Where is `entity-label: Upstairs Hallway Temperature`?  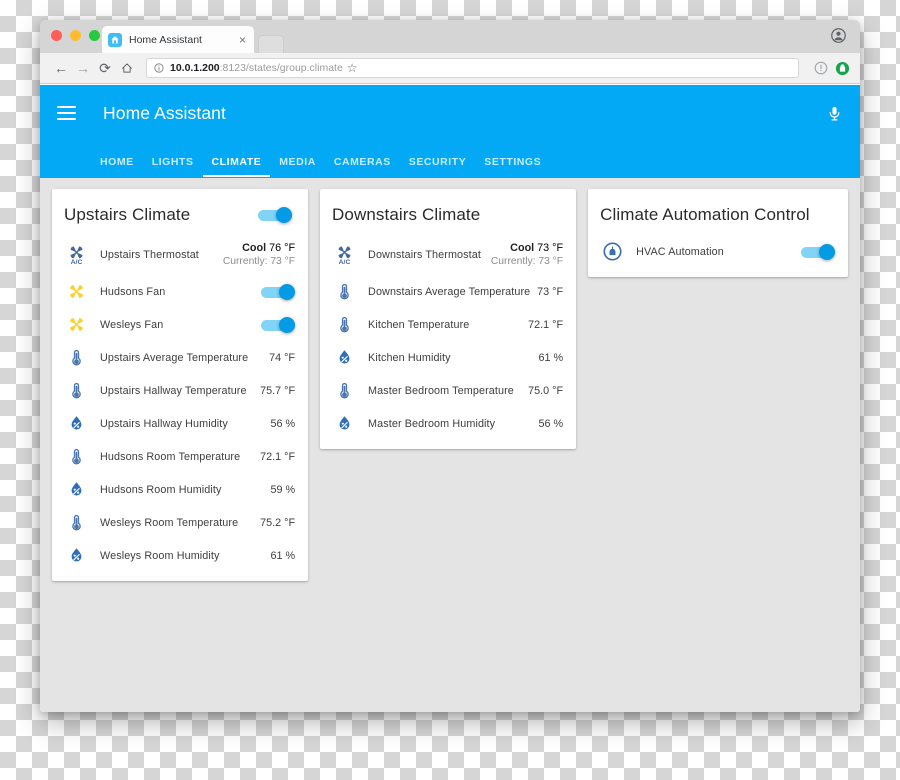
entity-label: Upstairs Hallway Temperature is located at coordinates (173, 390).